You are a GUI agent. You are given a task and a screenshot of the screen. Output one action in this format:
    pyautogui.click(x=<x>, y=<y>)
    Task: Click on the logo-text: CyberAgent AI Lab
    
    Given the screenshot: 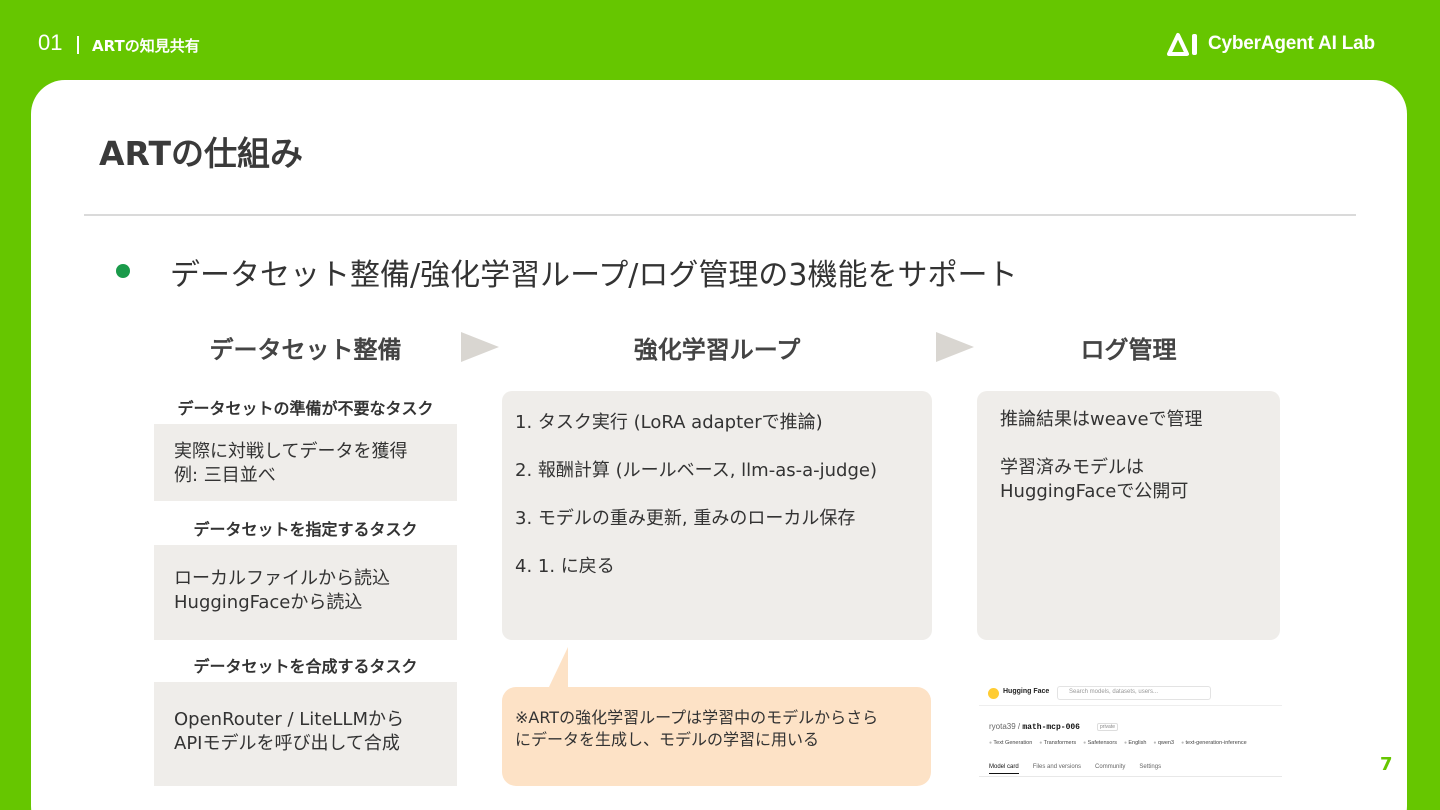 What is the action you would take?
    pyautogui.click(x=1291, y=43)
    